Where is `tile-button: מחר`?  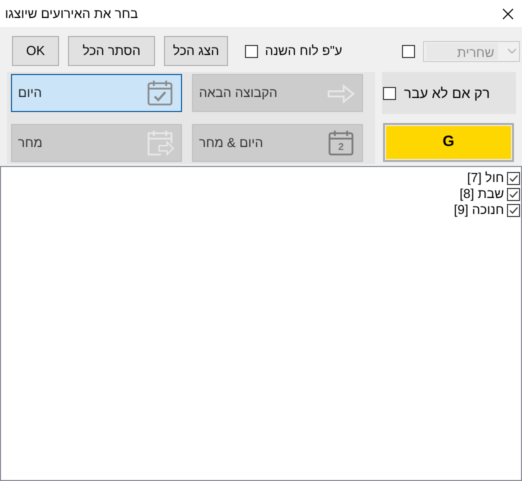
tile-button: מחר is located at coordinates (96, 143).